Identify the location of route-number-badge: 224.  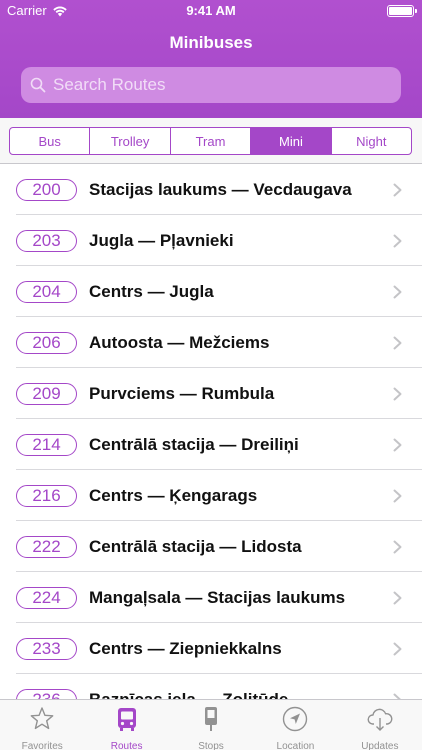
(46, 597).